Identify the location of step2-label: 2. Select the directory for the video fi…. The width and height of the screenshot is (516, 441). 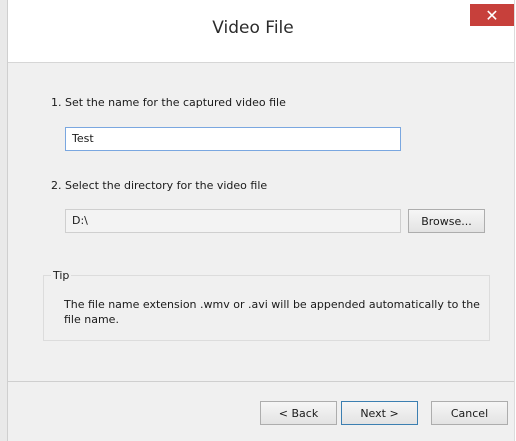
(159, 185).